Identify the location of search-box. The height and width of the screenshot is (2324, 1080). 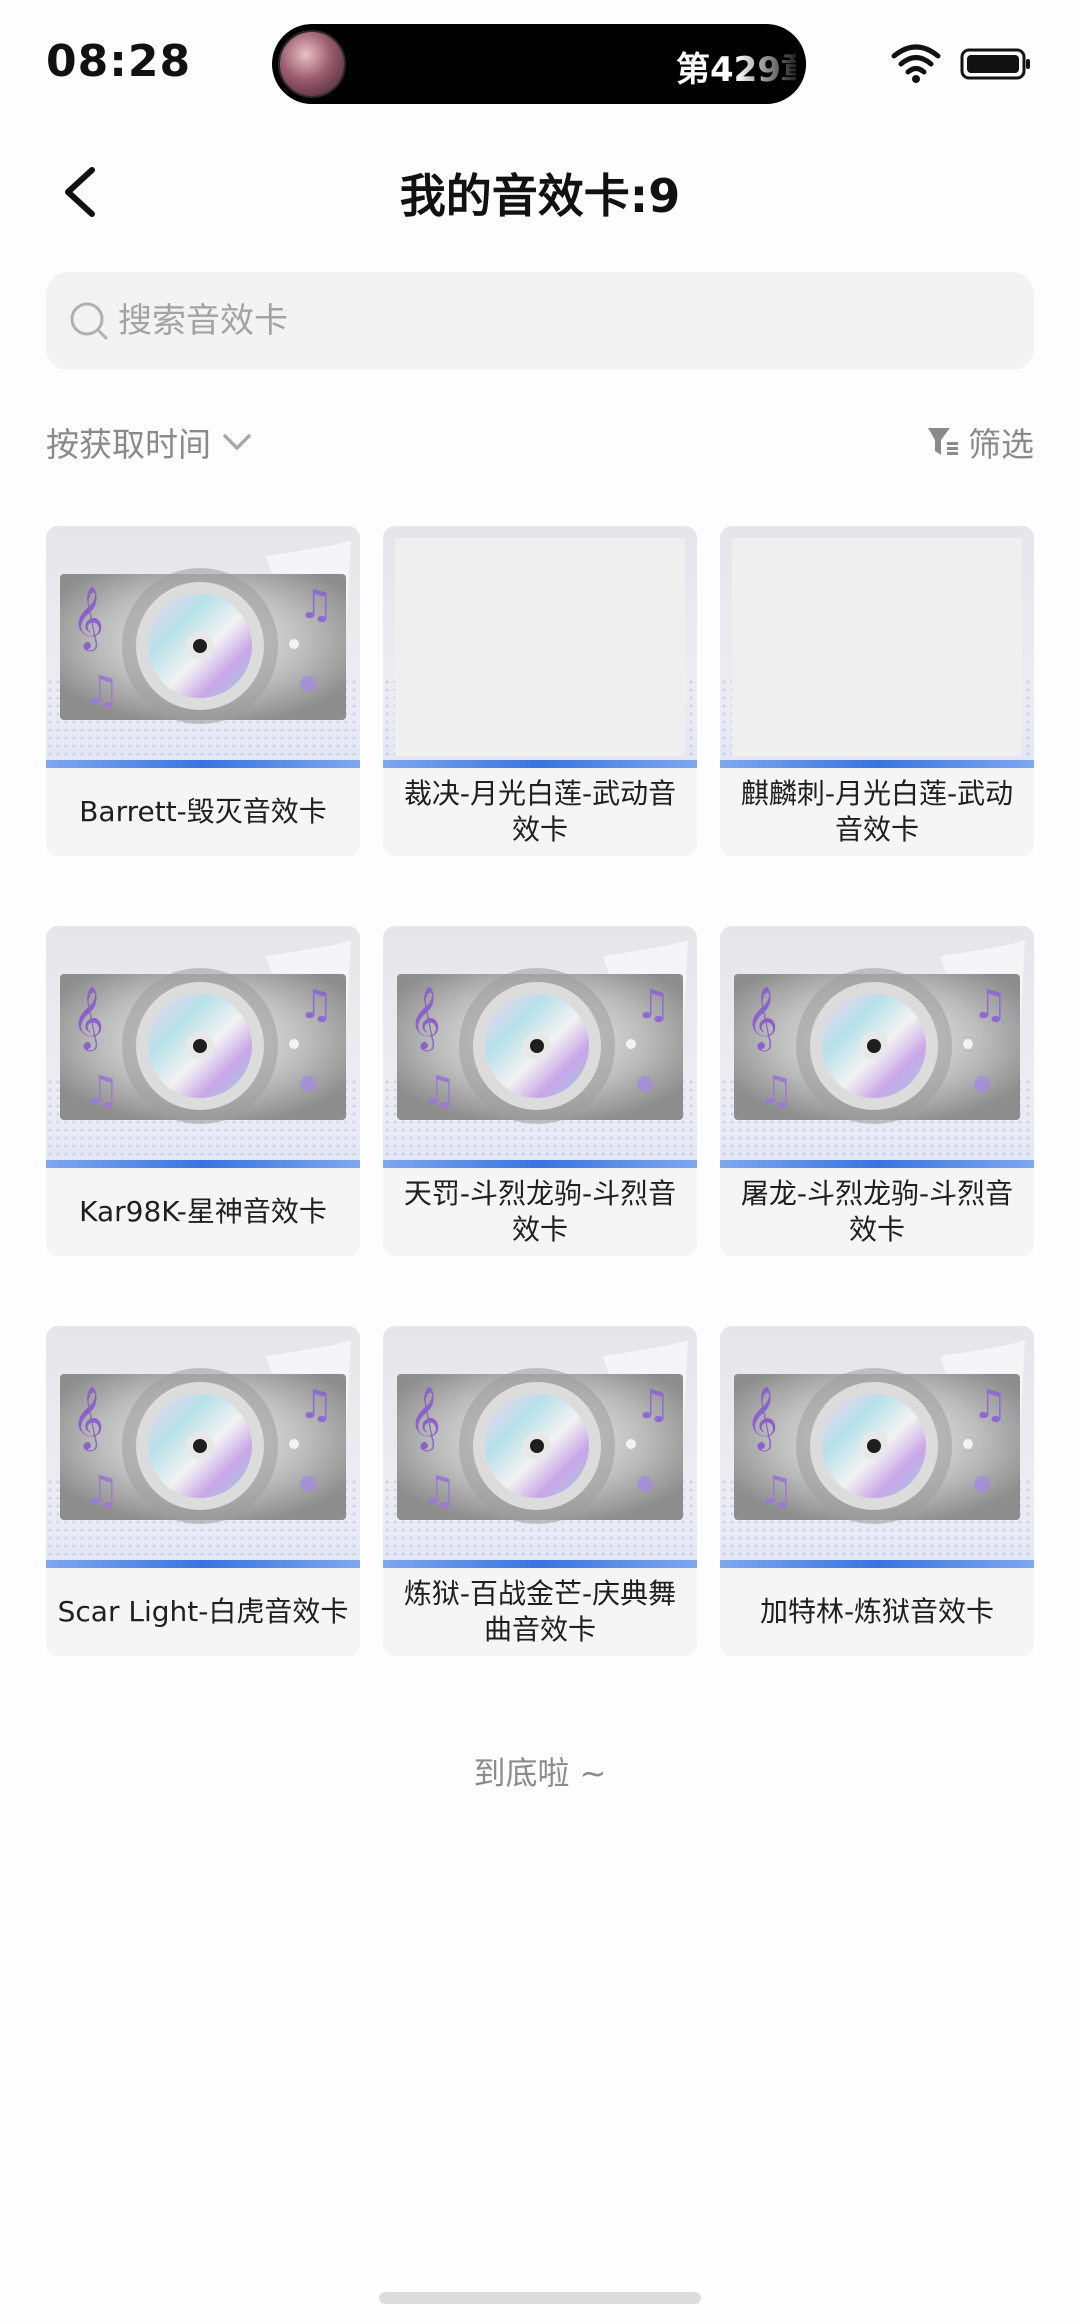
(540, 321).